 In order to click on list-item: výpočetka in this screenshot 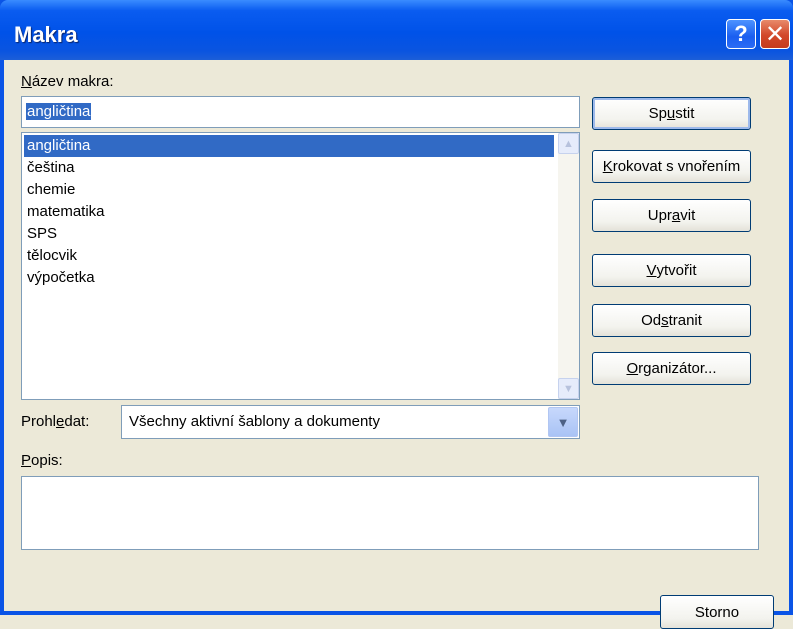, I will do `click(289, 278)`.